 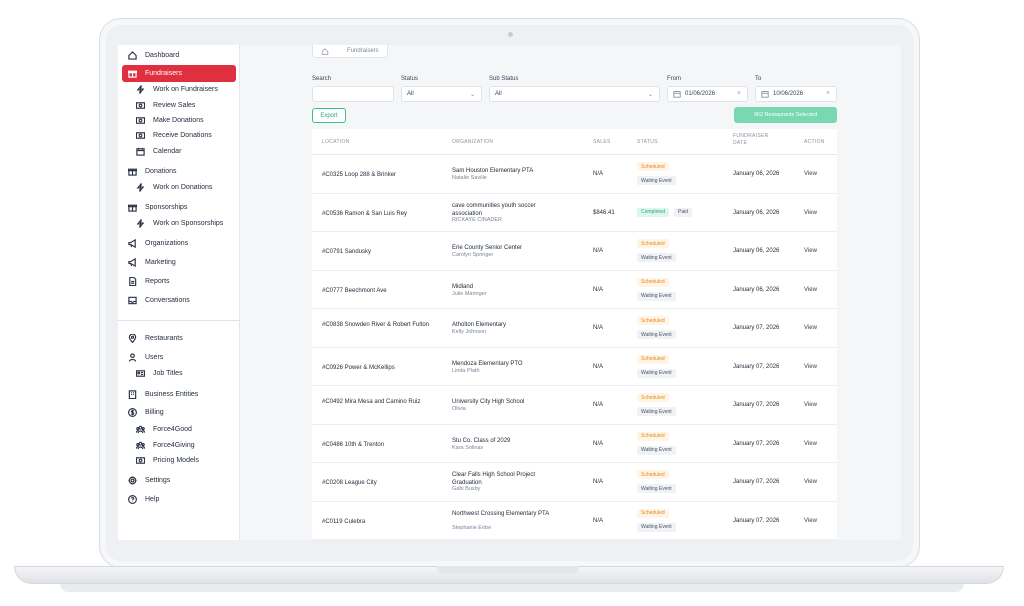 I want to click on location-cell: #C0777 Beechmont Ave, so click(x=354, y=290).